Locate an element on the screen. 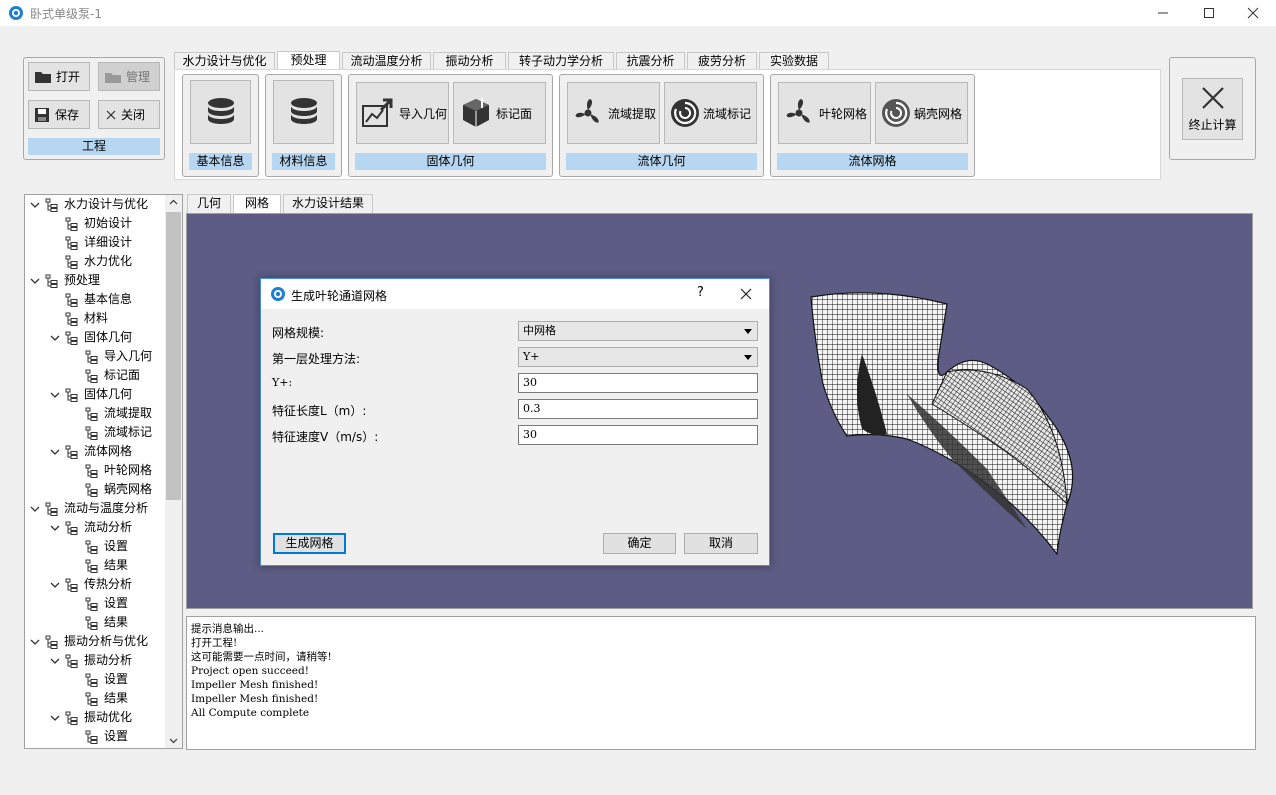  close-label: 关闭 is located at coordinates (133, 115).